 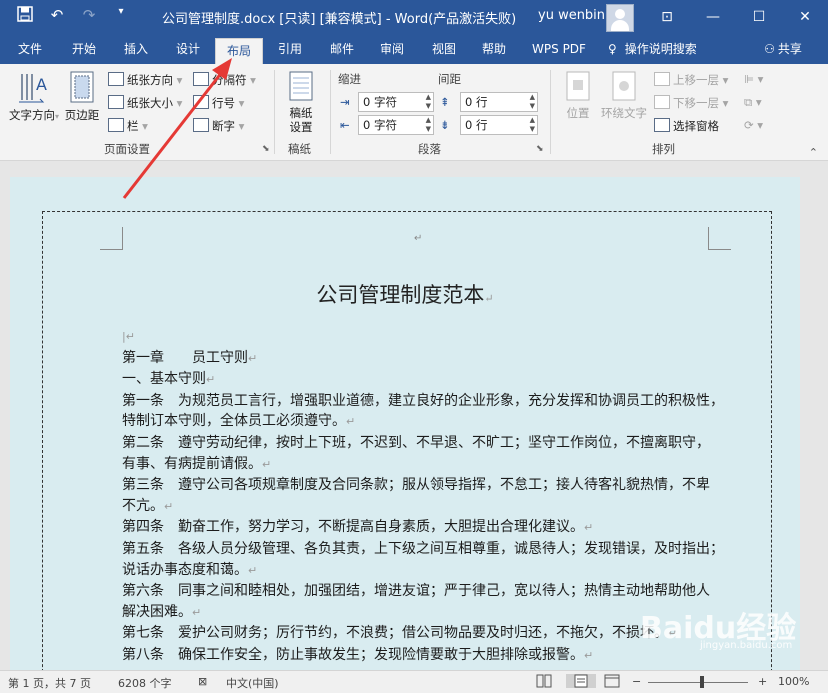 I want to click on selection-pane-icon, so click(x=662, y=125).